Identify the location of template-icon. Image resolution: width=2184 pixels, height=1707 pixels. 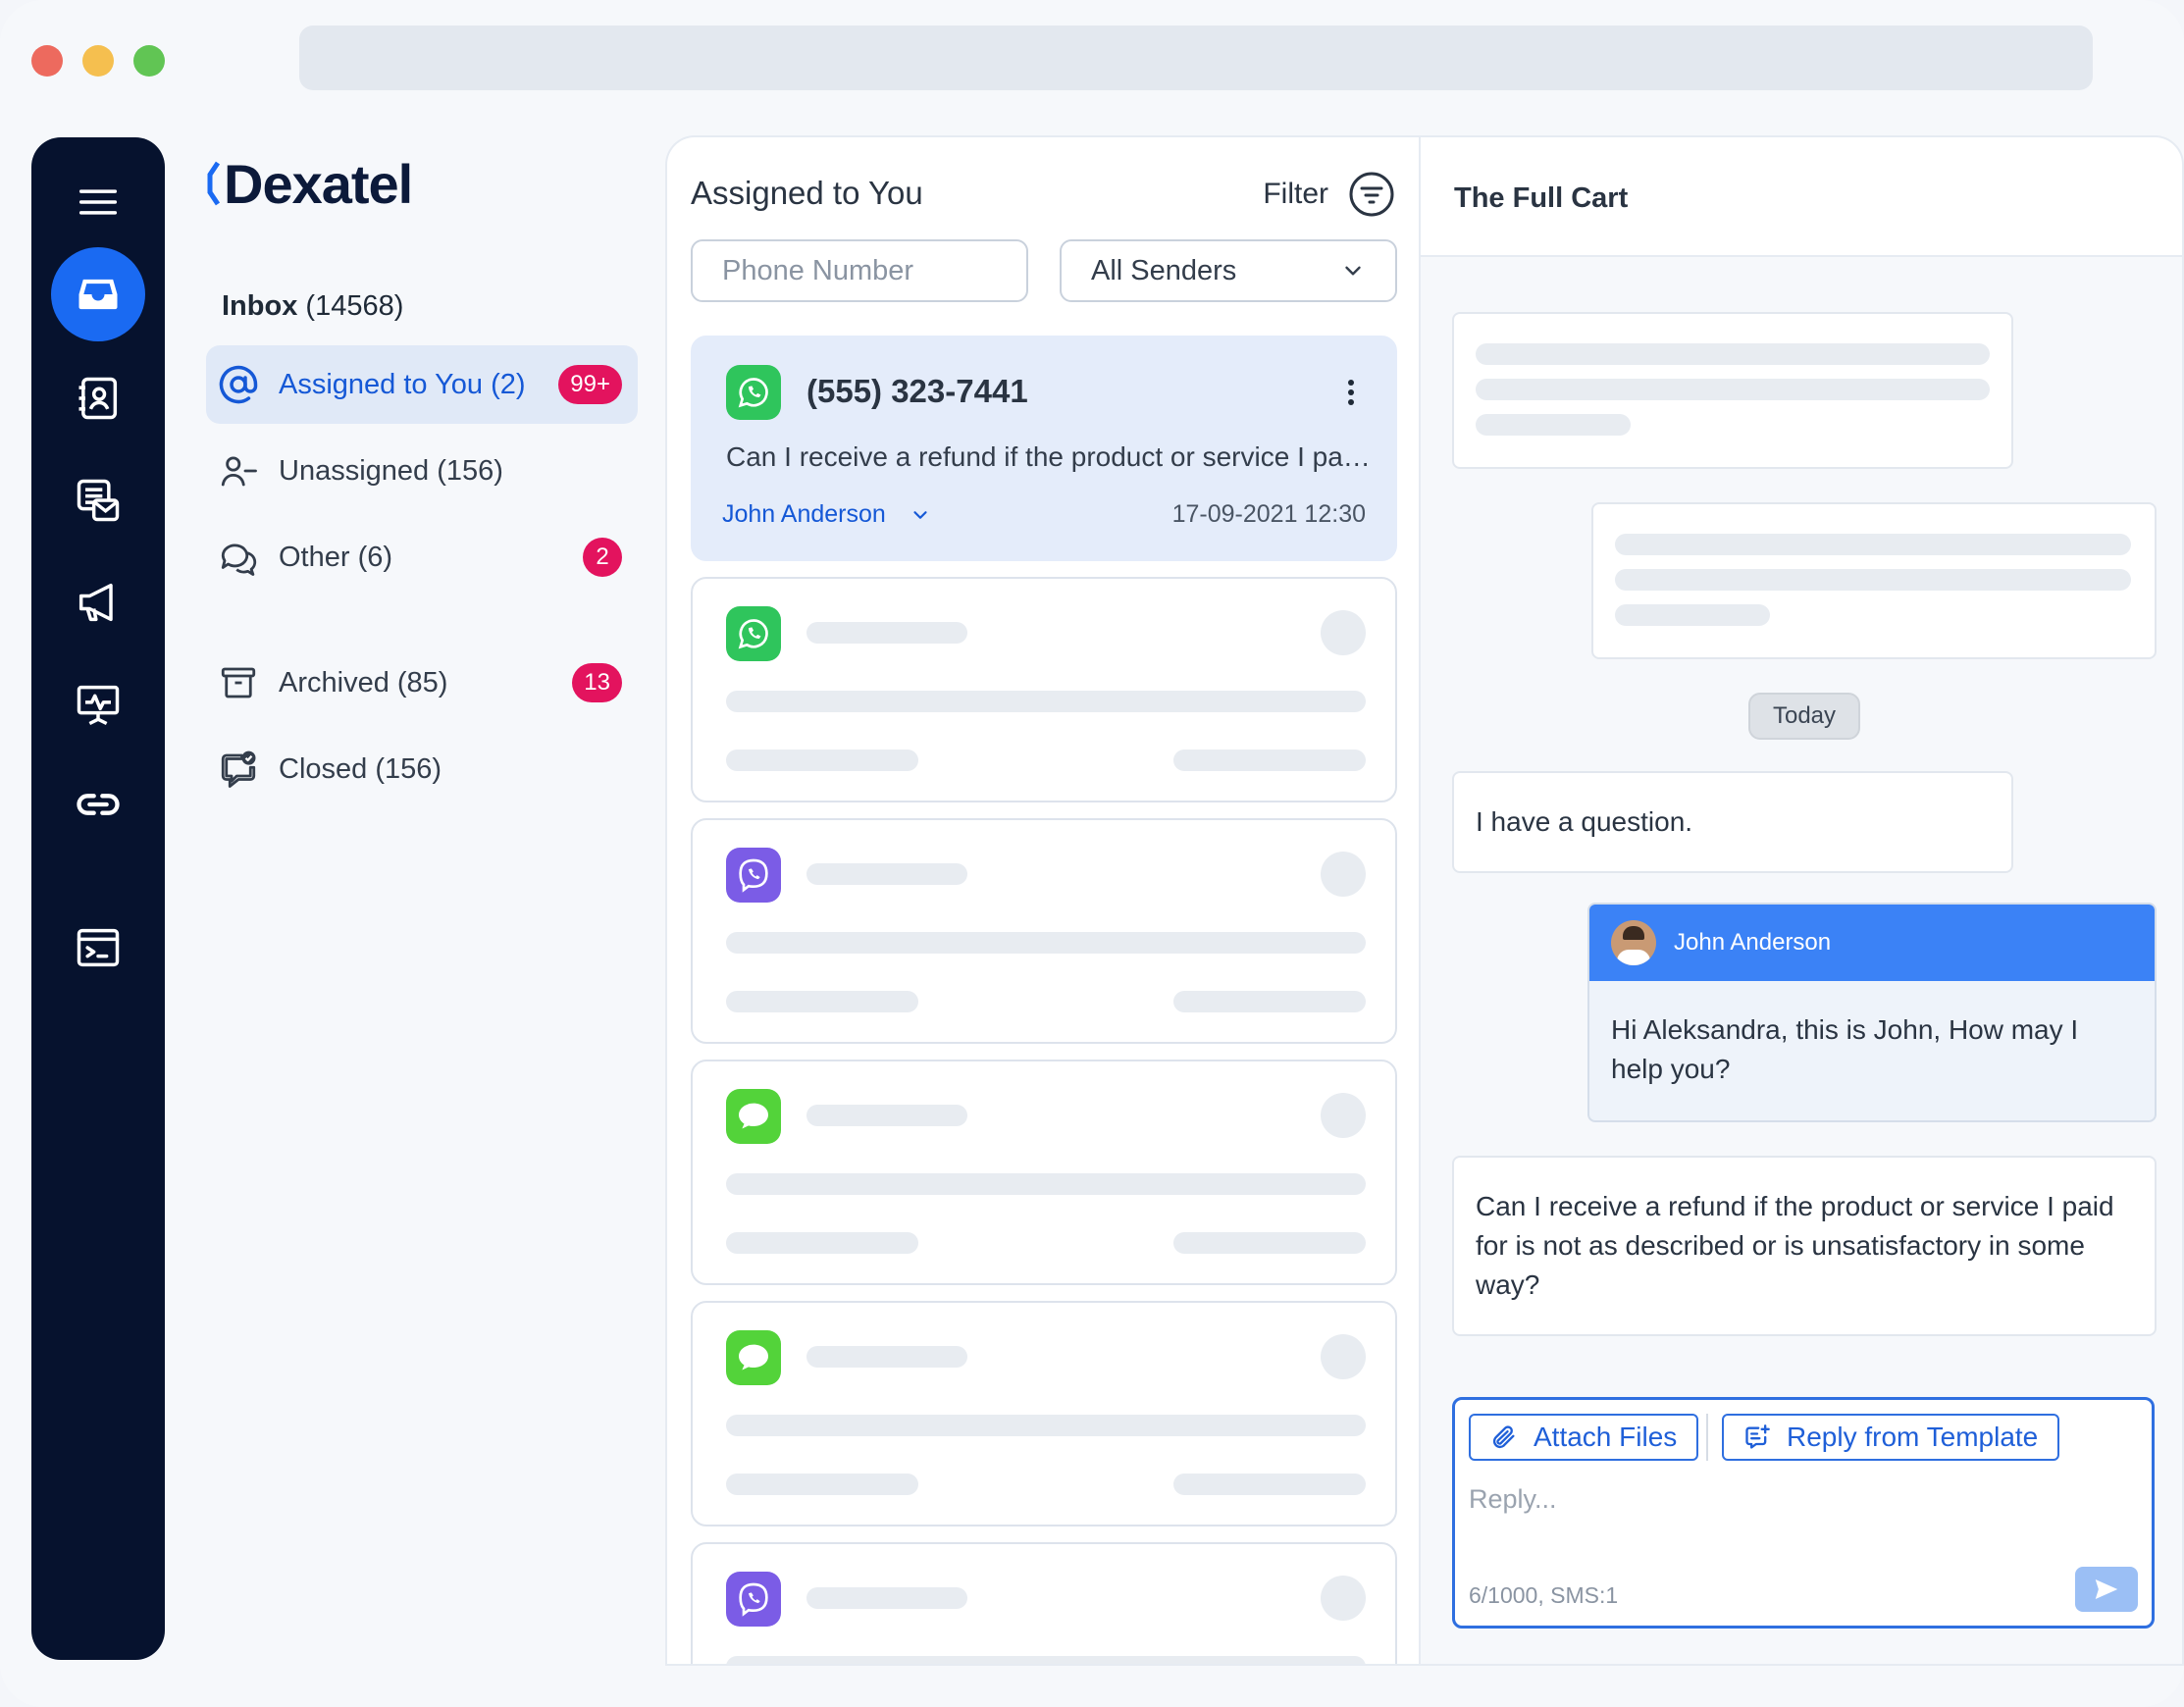
(1757, 1436).